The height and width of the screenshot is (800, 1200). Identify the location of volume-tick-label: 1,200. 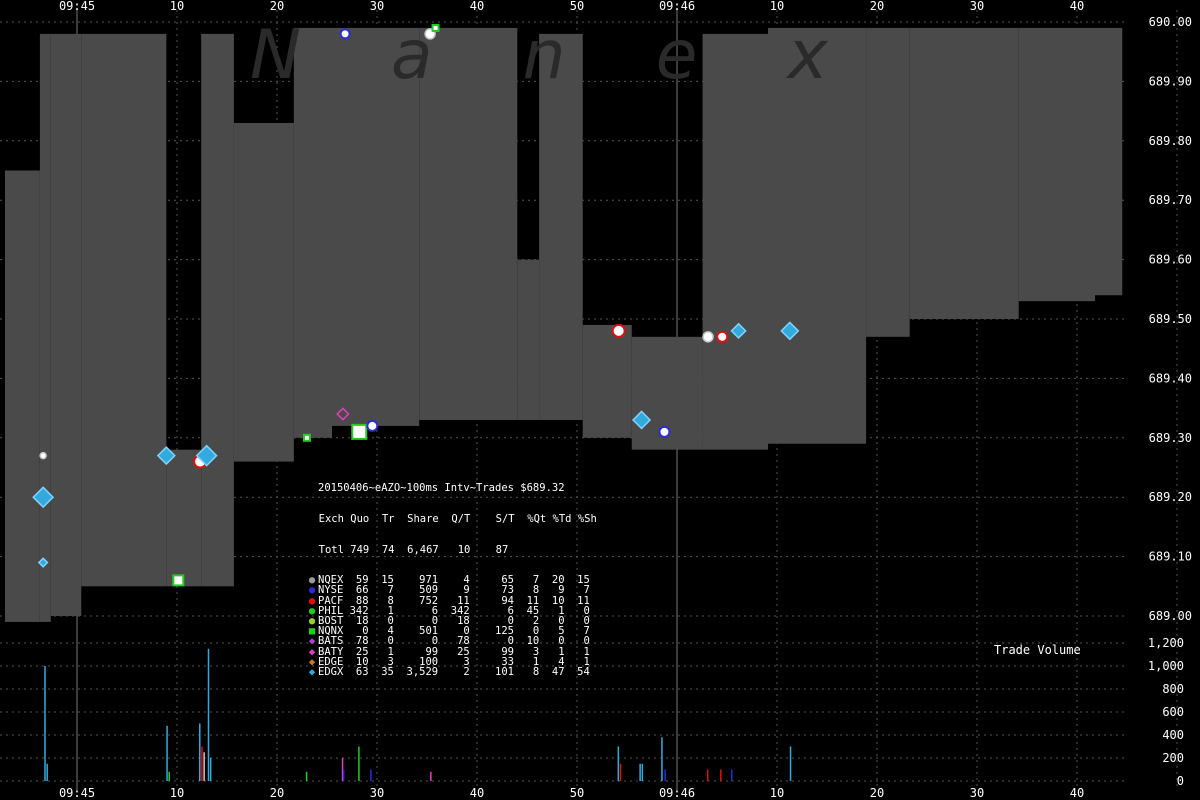
(1166, 643).